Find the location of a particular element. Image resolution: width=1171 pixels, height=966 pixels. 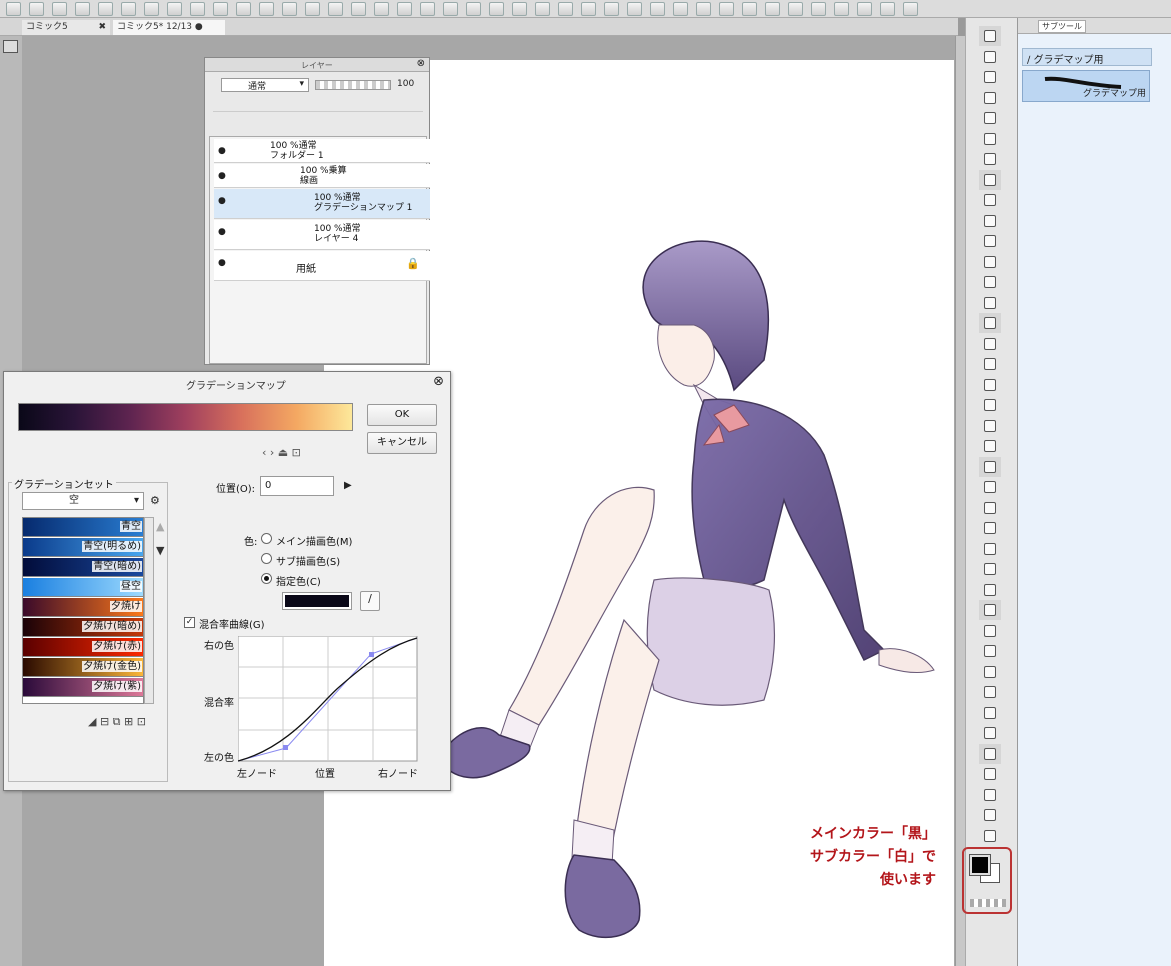

node-nav: ‹ › ⏏ ⊡ is located at coordinates (281, 452).